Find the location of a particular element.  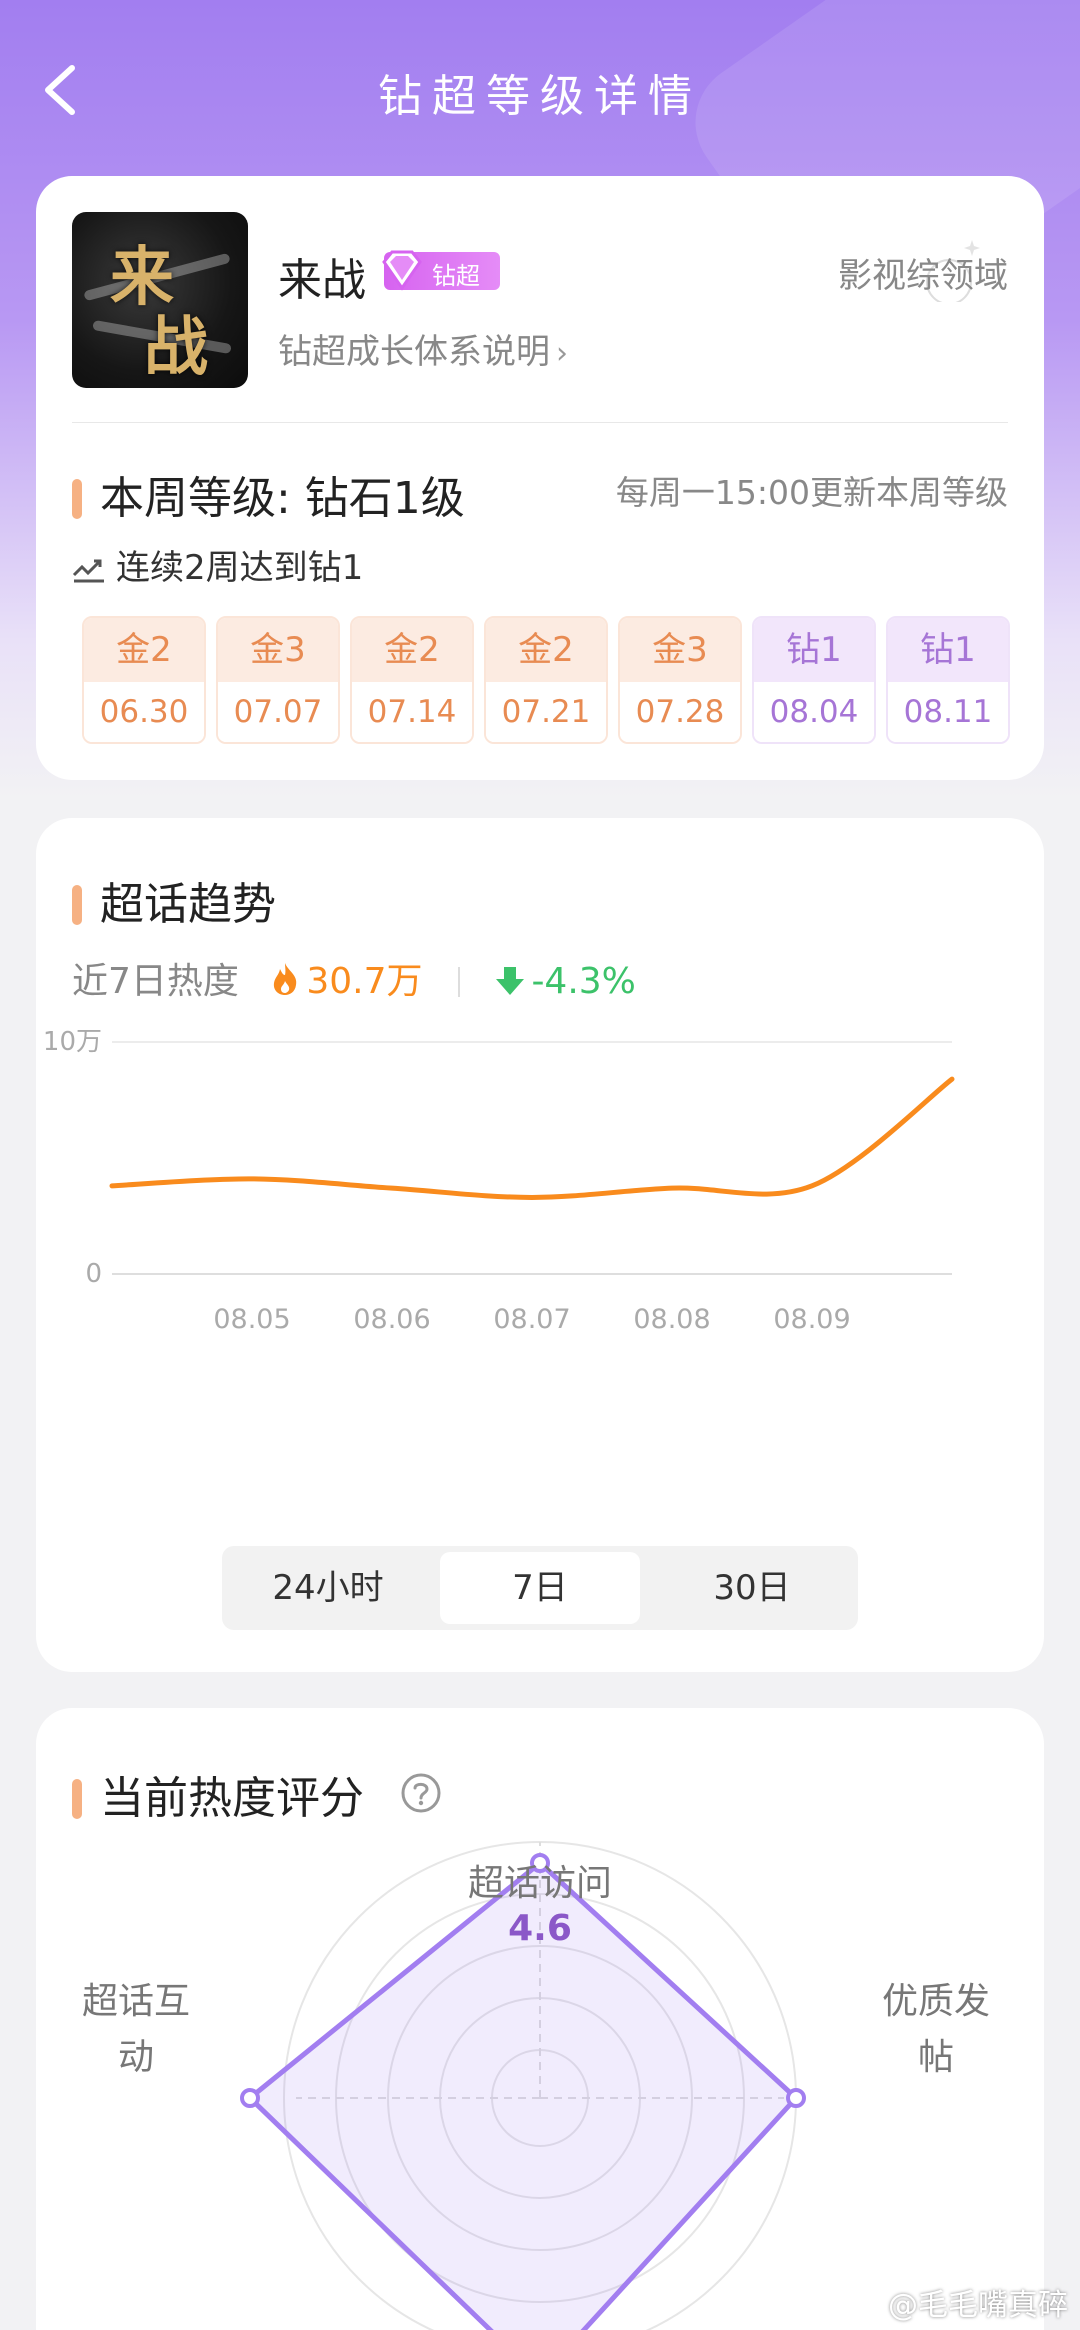

divider is located at coordinates (540, 422).